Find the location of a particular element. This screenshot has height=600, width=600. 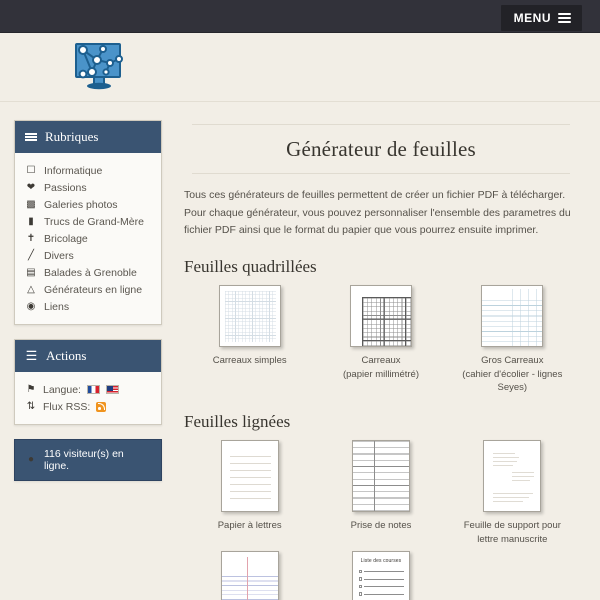

network-monitor-icon is located at coordinates (99, 66).